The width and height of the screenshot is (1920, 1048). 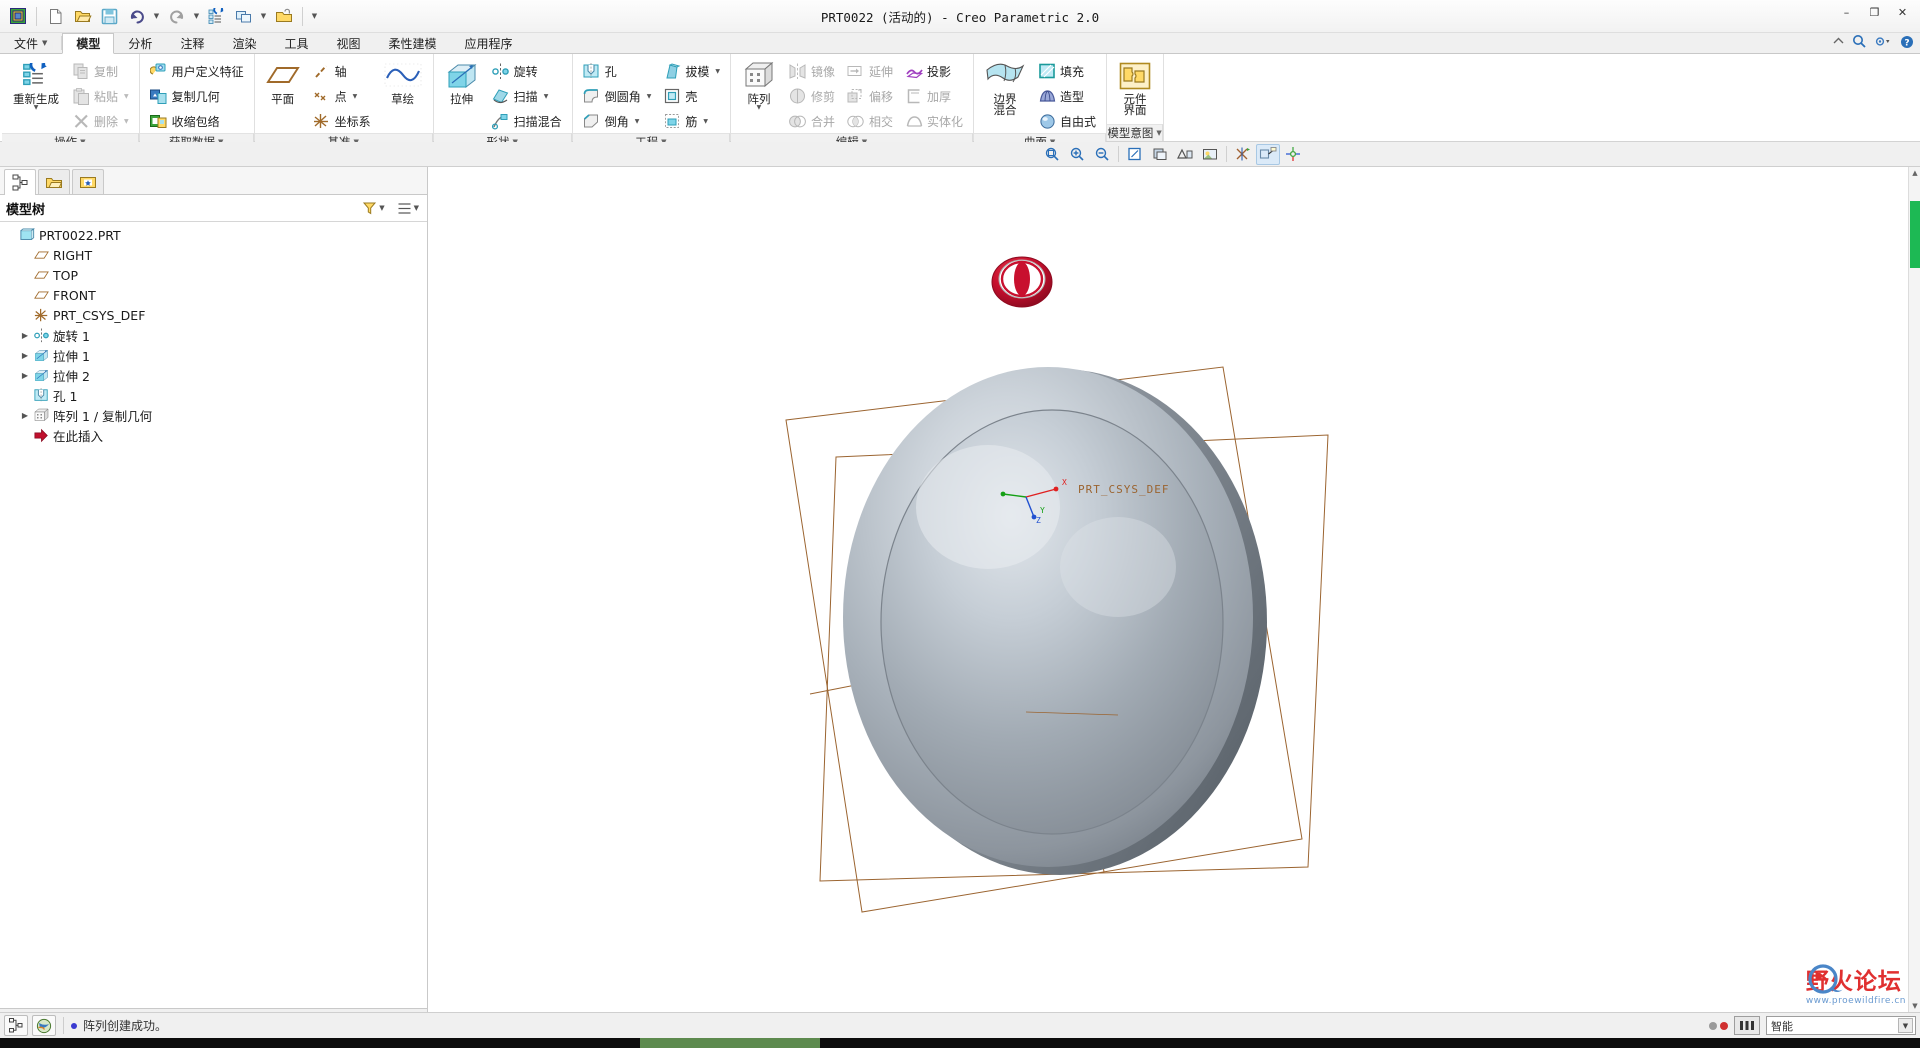 What do you see at coordinates (342, 121) in the screenshot?
I see `ribbon-button-csys: 坐标系` at bounding box center [342, 121].